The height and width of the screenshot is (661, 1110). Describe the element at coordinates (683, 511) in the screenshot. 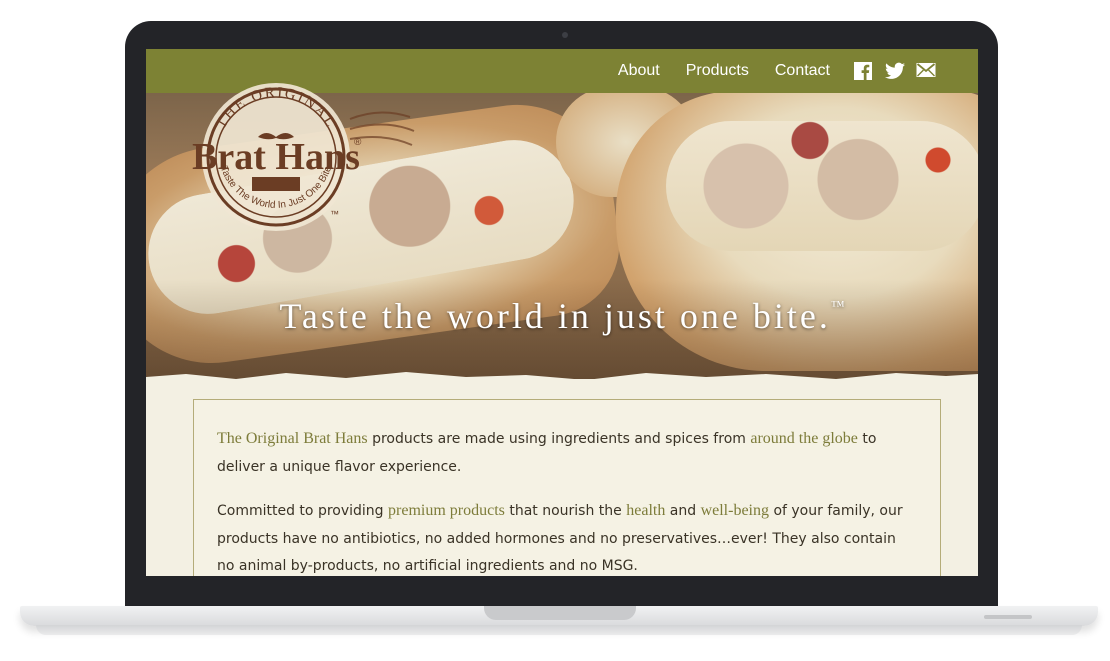

I see `paragraph-2-text-c: and` at that location.